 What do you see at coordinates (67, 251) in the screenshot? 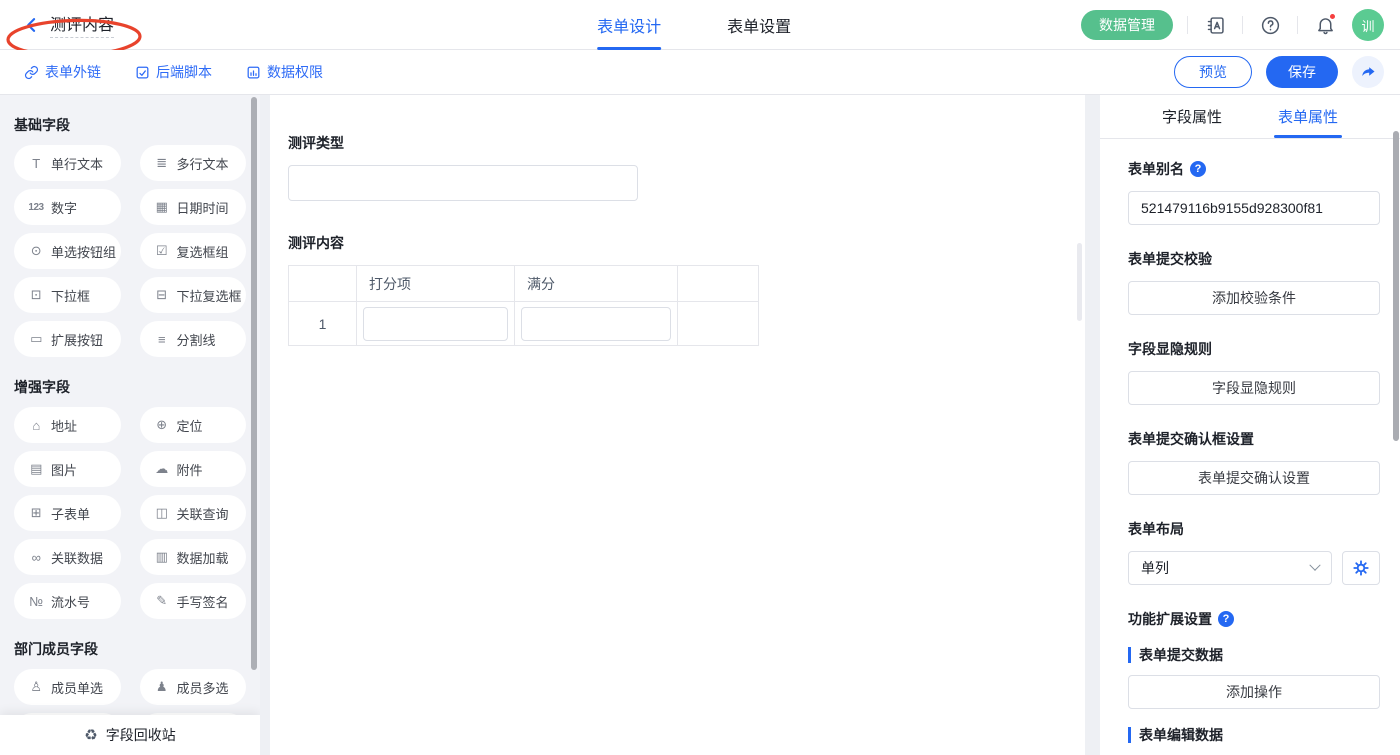
I see `field-item-radio-group: ⊙ 单选按钮组` at bounding box center [67, 251].